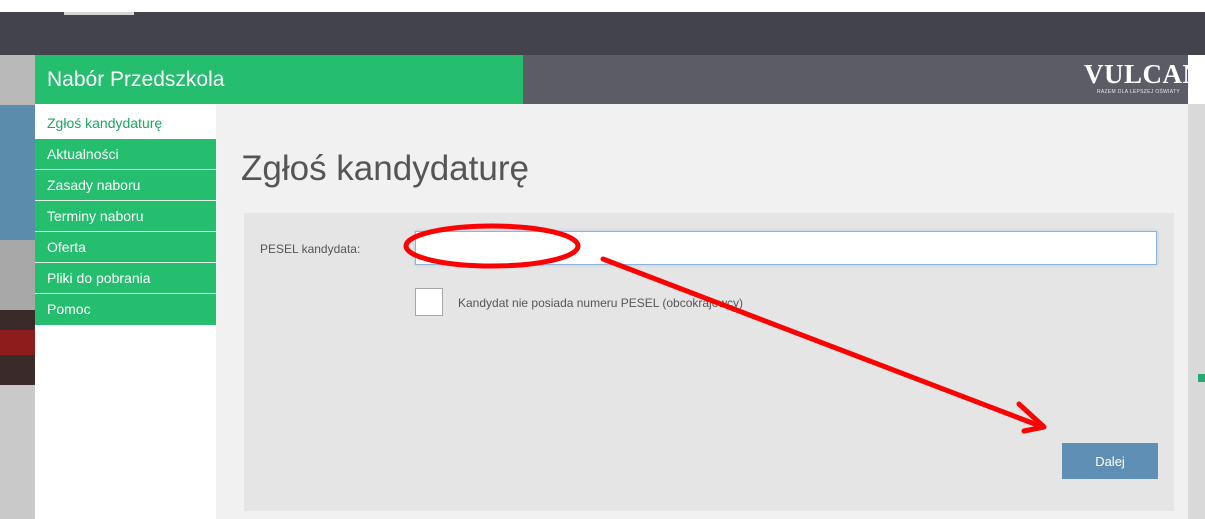  Describe the element at coordinates (125, 185) in the screenshot. I see `sidebar-item-zasady-naboru: Zasady naboru` at that location.